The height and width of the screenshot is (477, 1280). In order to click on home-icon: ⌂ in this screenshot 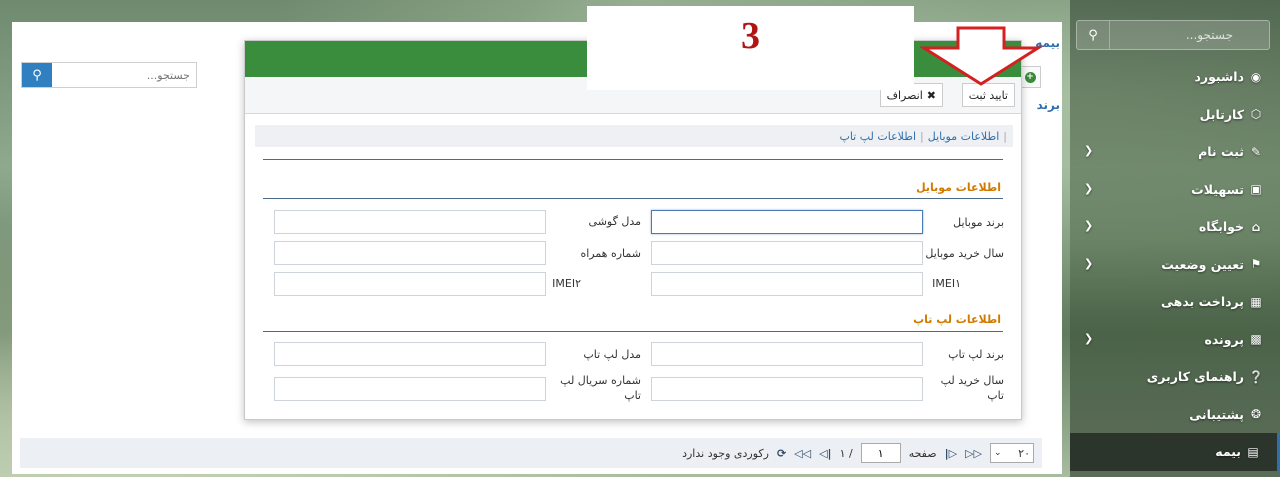, I will do `click(1256, 226)`.